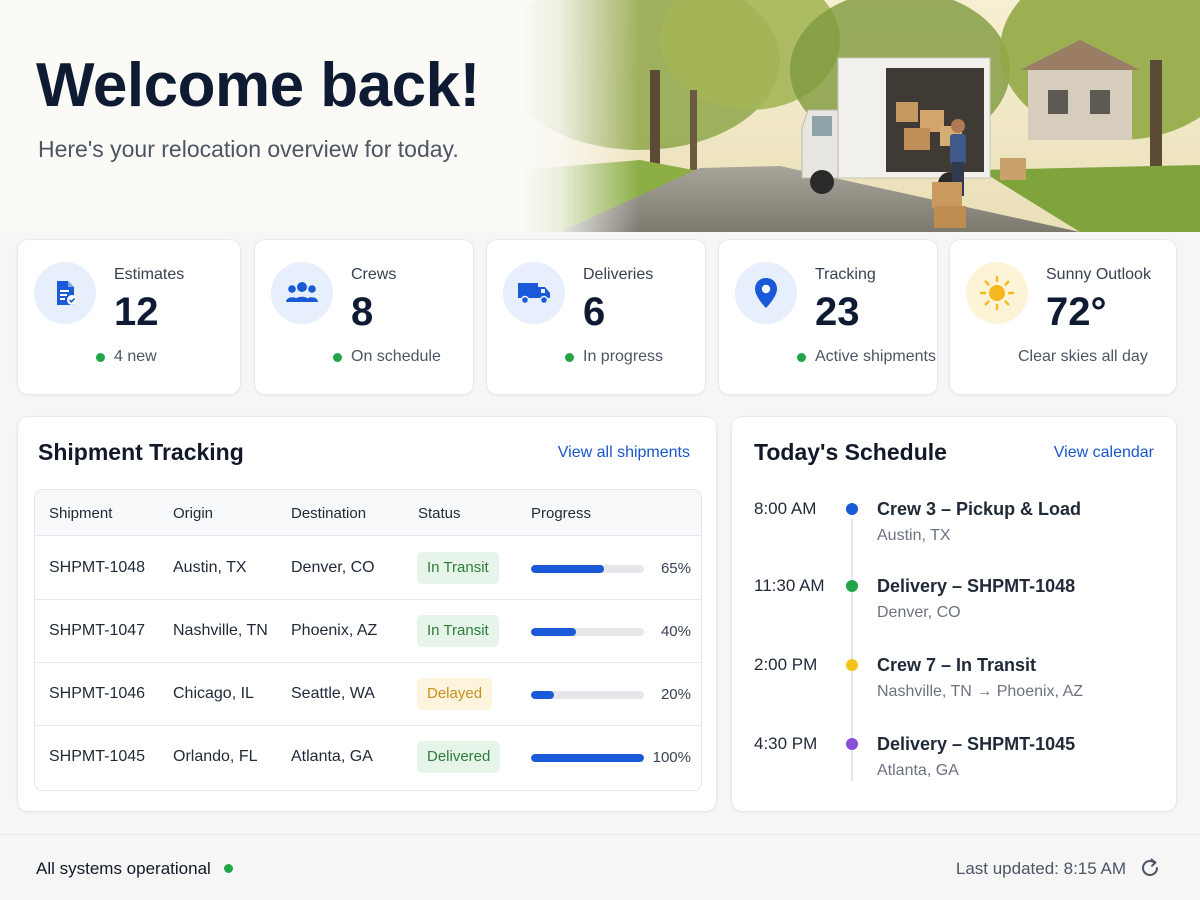 The height and width of the screenshot is (900, 1200). I want to click on schedule-location: Denver, CO, so click(919, 612).